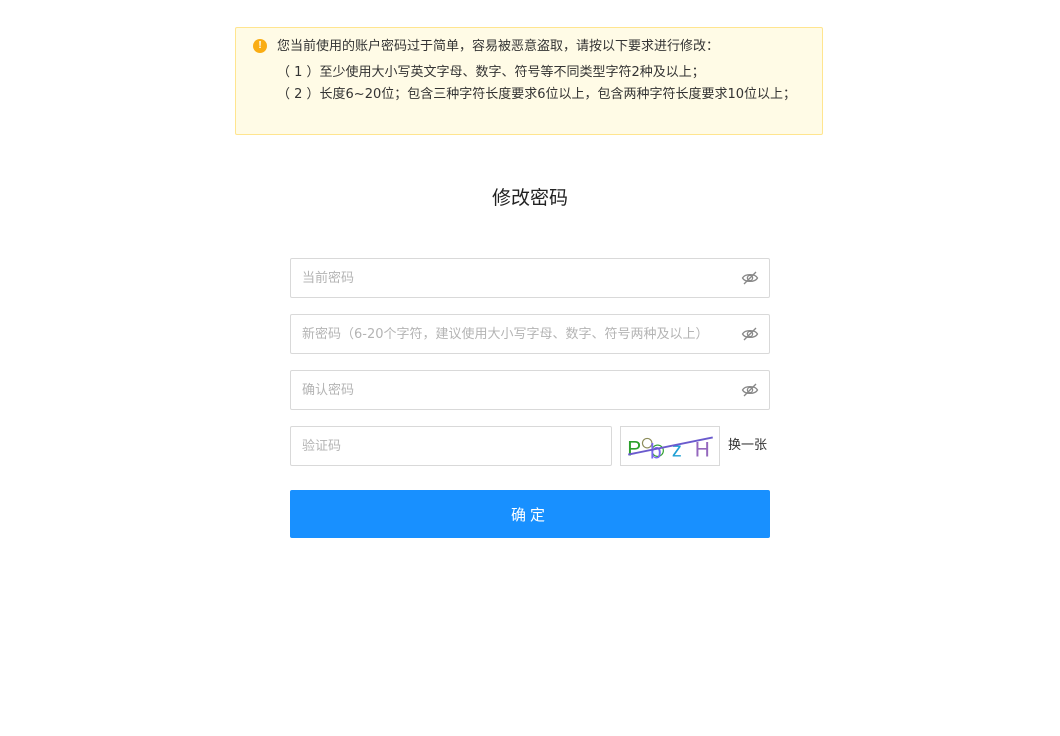 Image resolution: width=1060 pixels, height=736 pixels. What do you see at coordinates (529, 198) in the screenshot?
I see `page-title: 修改密码` at bounding box center [529, 198].